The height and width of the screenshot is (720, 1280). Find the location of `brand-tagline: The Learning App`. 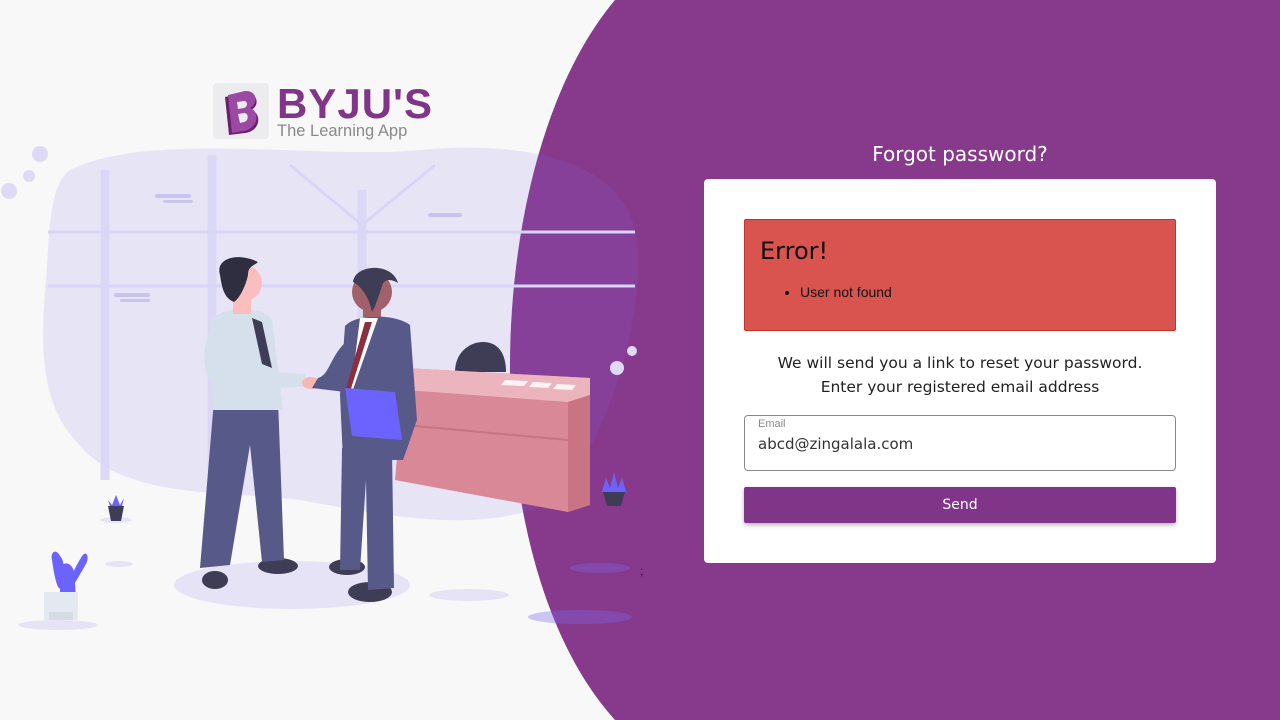

brand-tagline: The Learning App is located at coordinates (342, 131).